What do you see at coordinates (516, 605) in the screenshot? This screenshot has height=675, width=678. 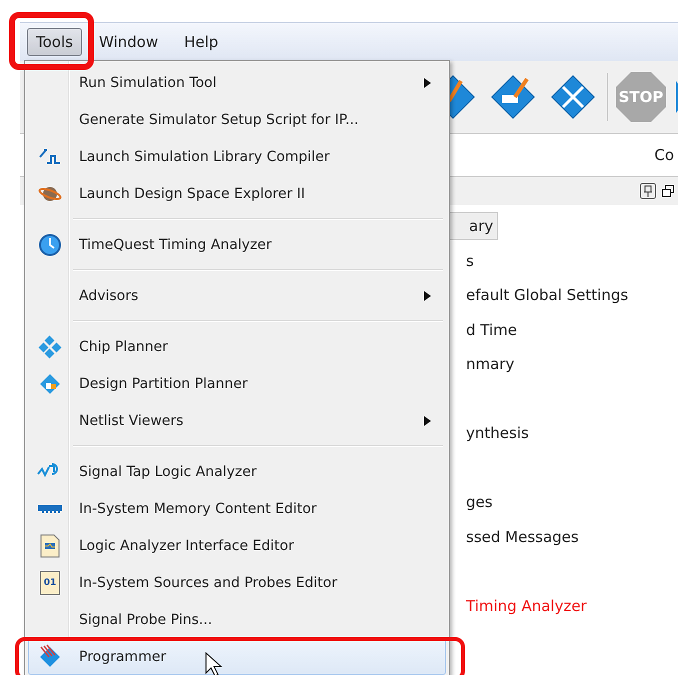 I see `list-item: Timing Analyzer` at bounding box center [516, 605].